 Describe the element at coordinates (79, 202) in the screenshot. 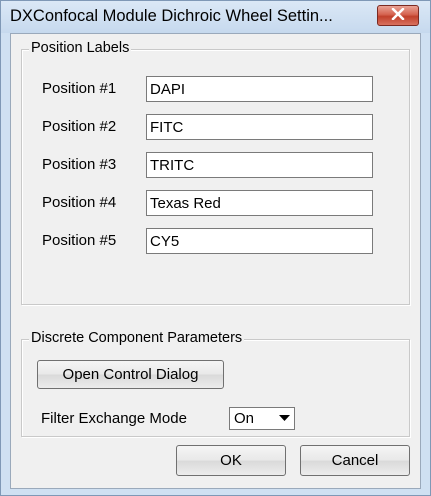

I see `position-4-label: Position #4` at that location.